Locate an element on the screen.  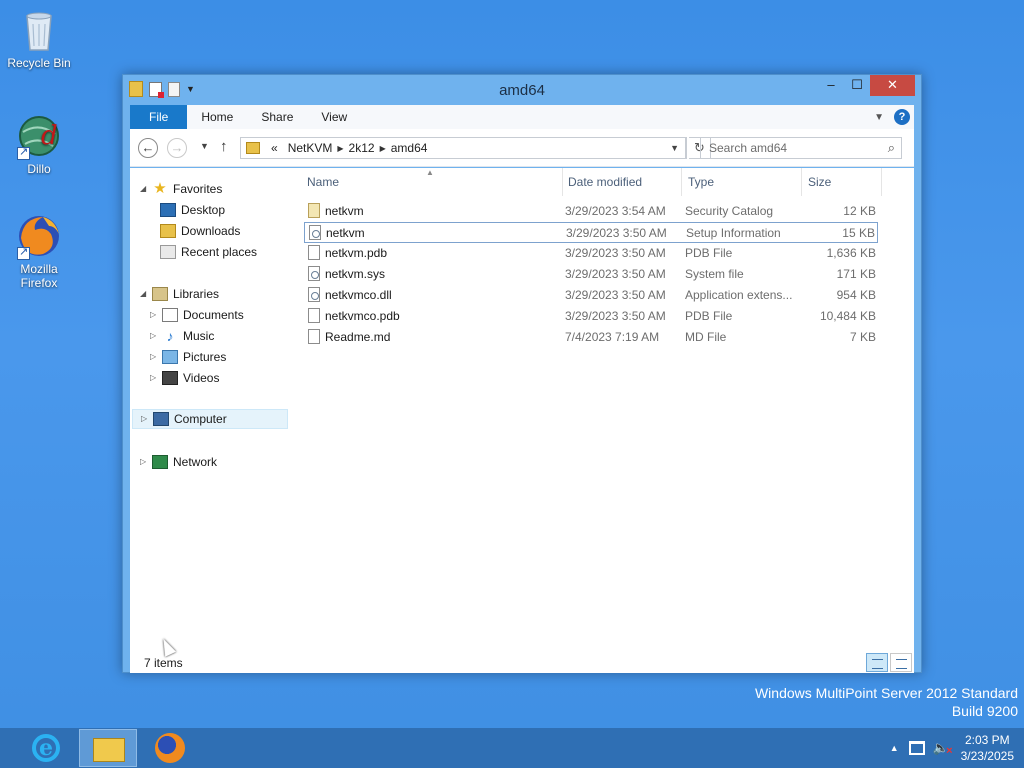
search-input: Search amd64 ⌕ is located at coordinates (801, 148).